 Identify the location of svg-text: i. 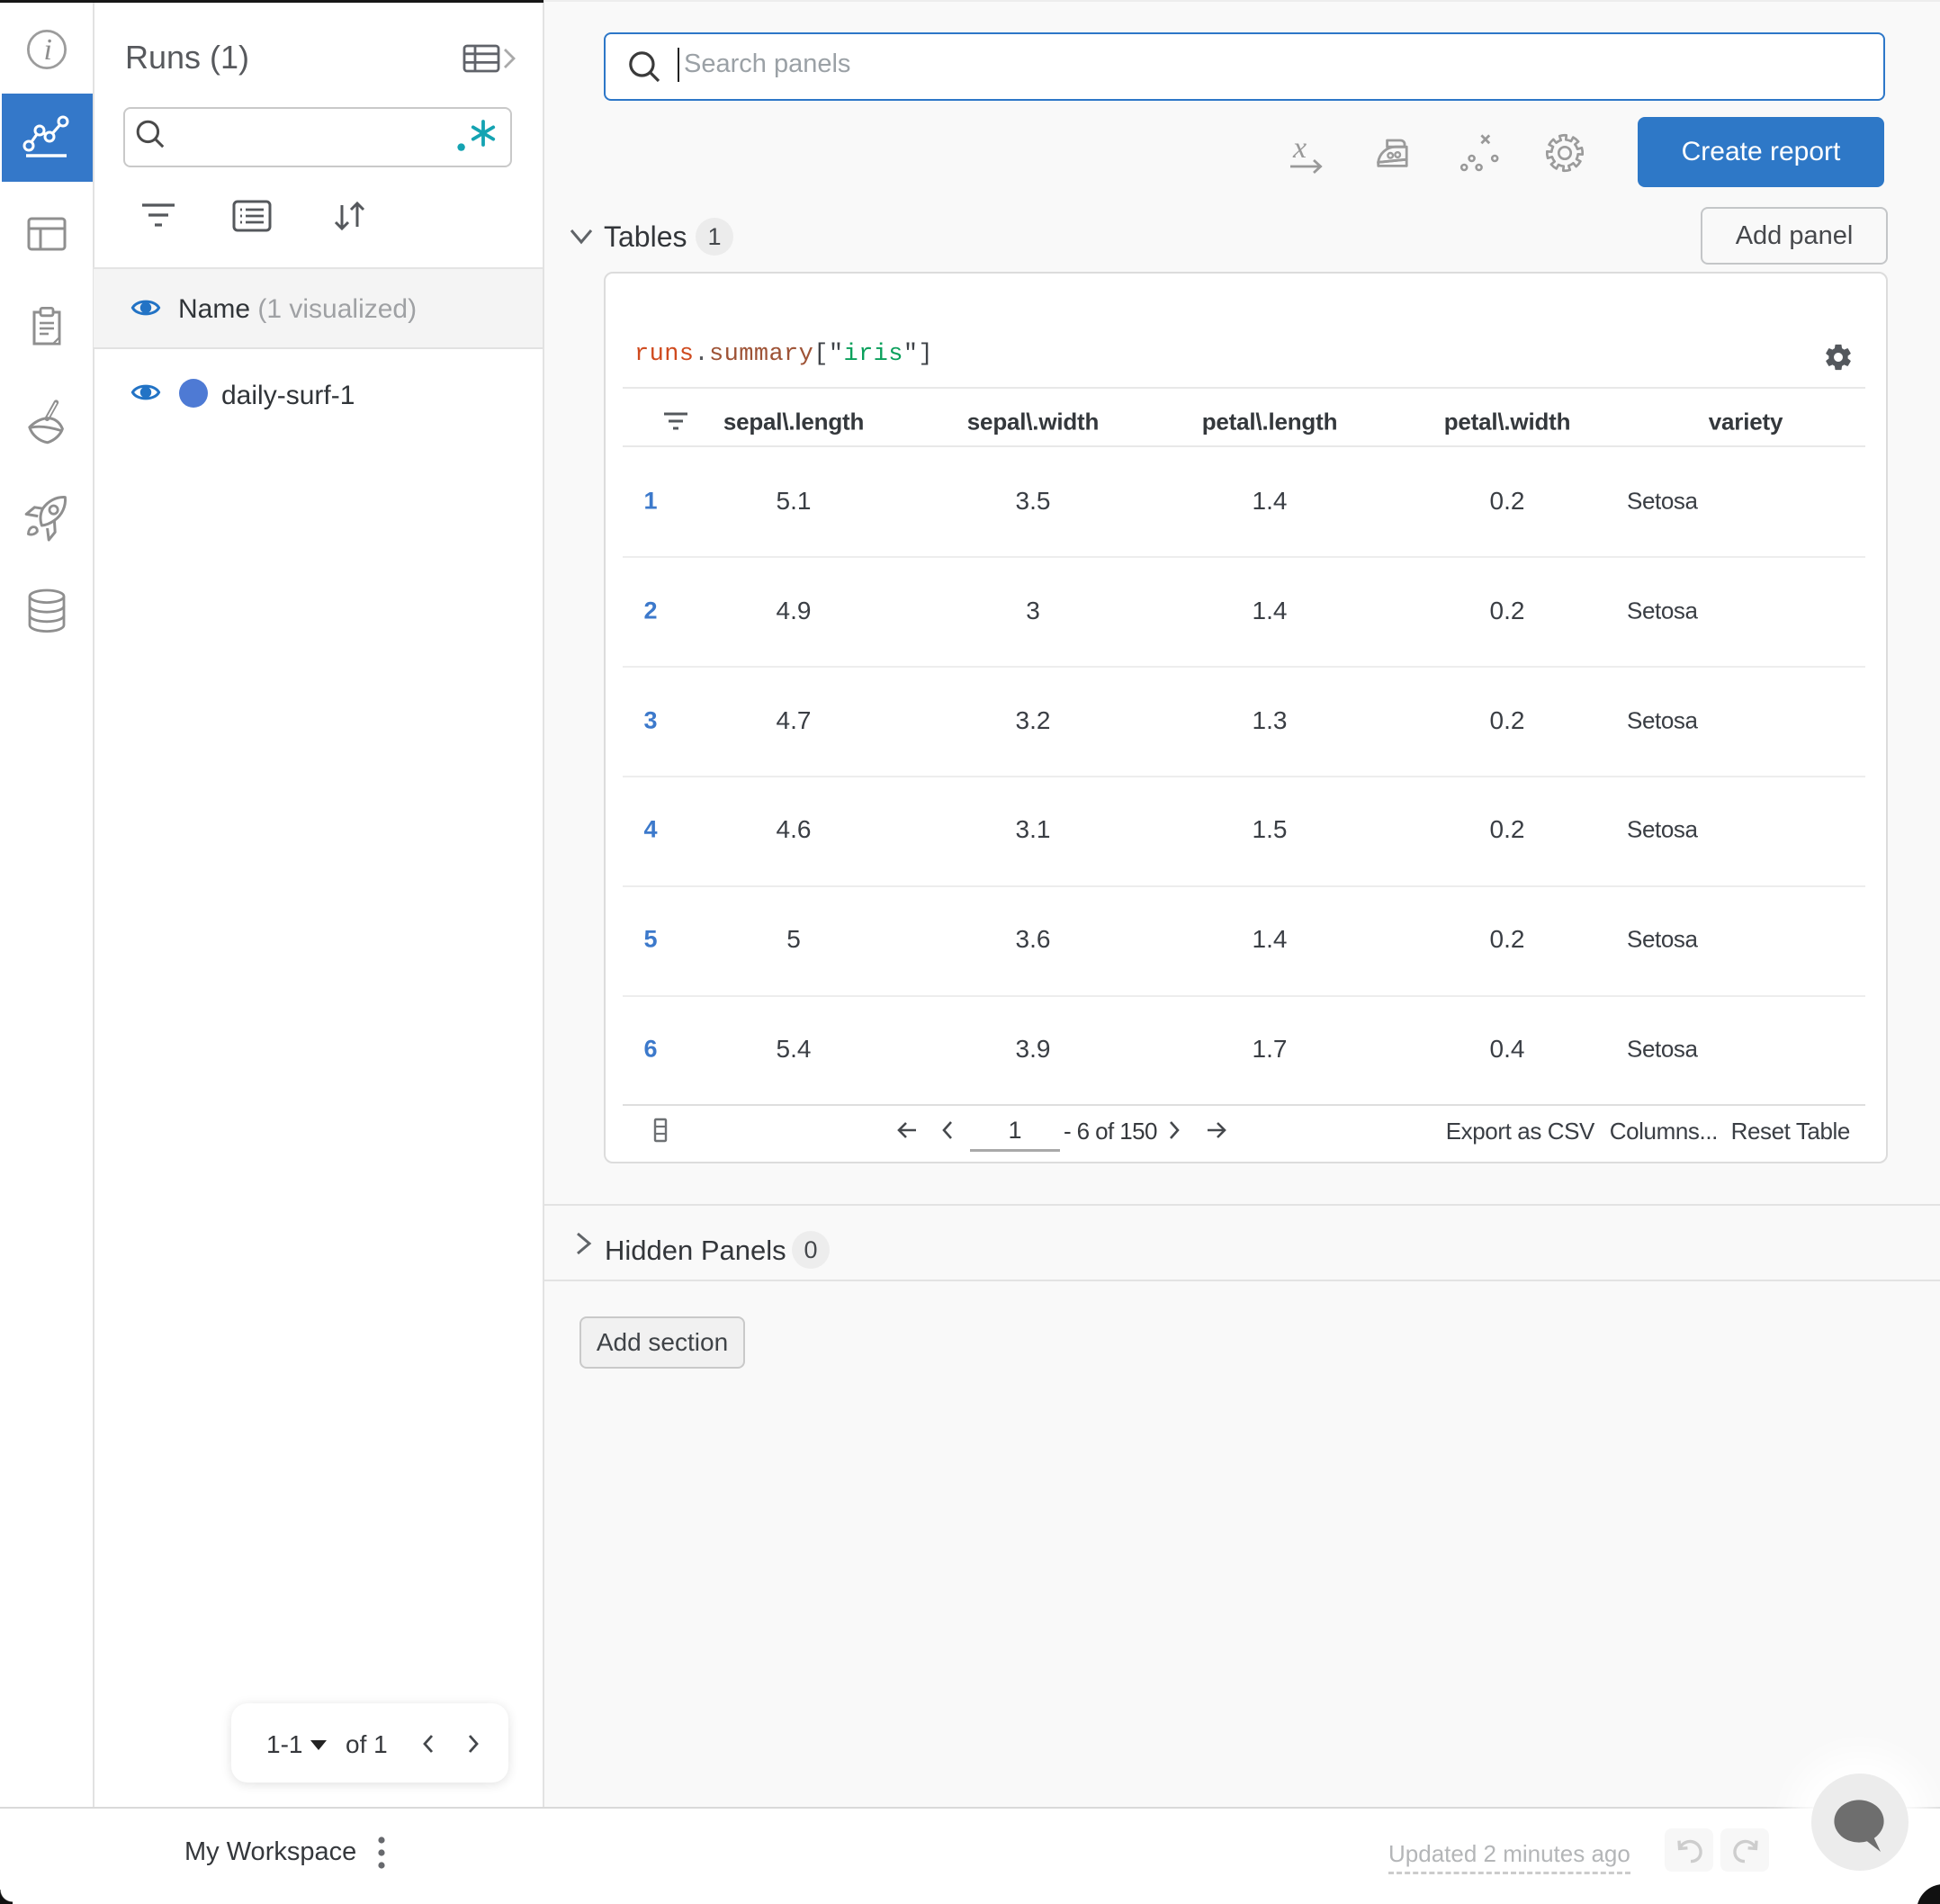
(47, 50).